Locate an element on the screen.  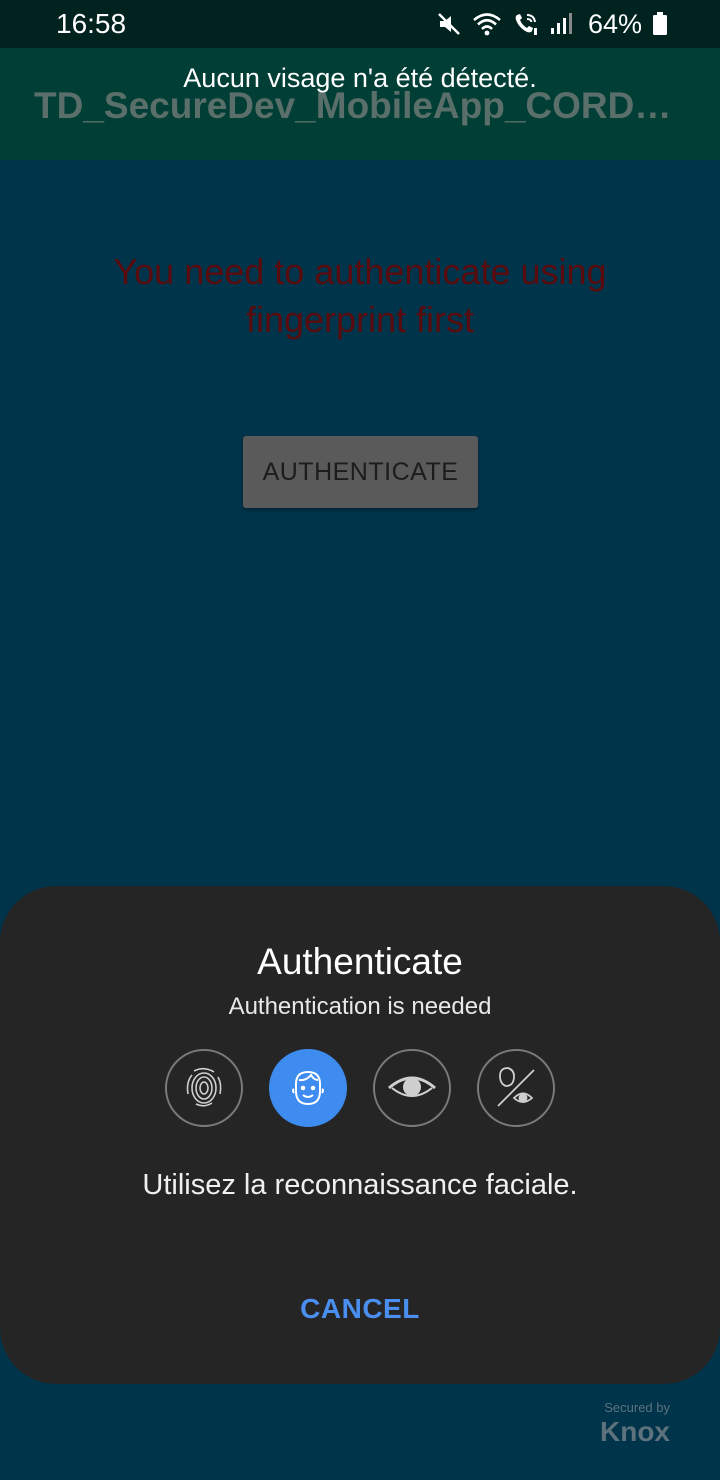
cancel-button: CANCEL is located at coordinates (360, 1309).